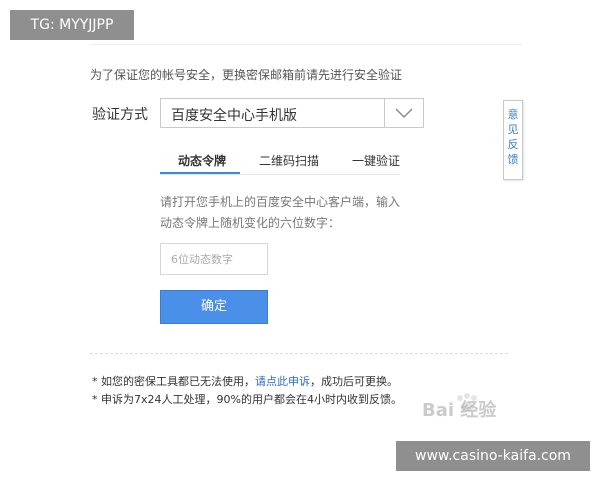 This screenshot has width=600, height=480. What do you see at coordinates (200, 173) in the screenshot?
I see `active-tab-indicator` at bounding box center [200, 173].